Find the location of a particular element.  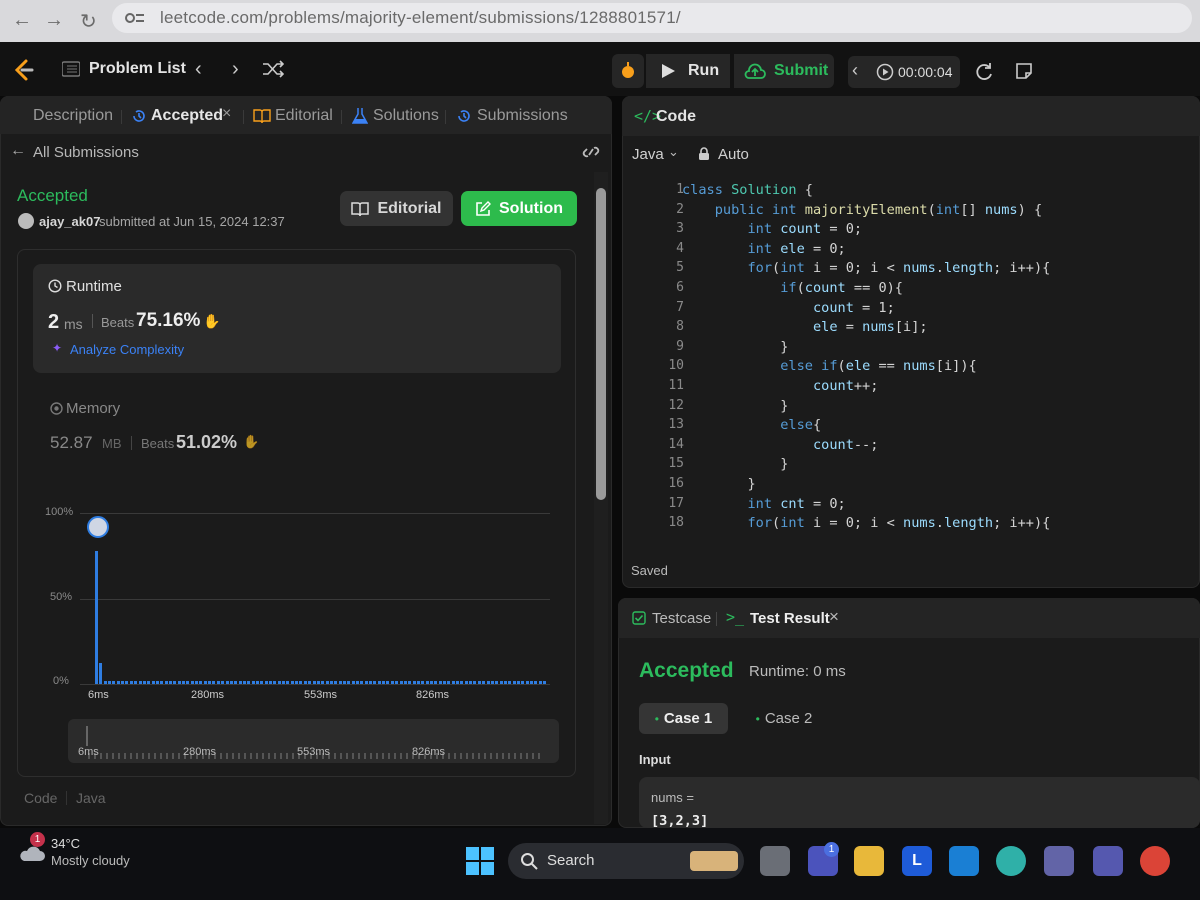

site-settings-icon is located at coordinates (135, 18).